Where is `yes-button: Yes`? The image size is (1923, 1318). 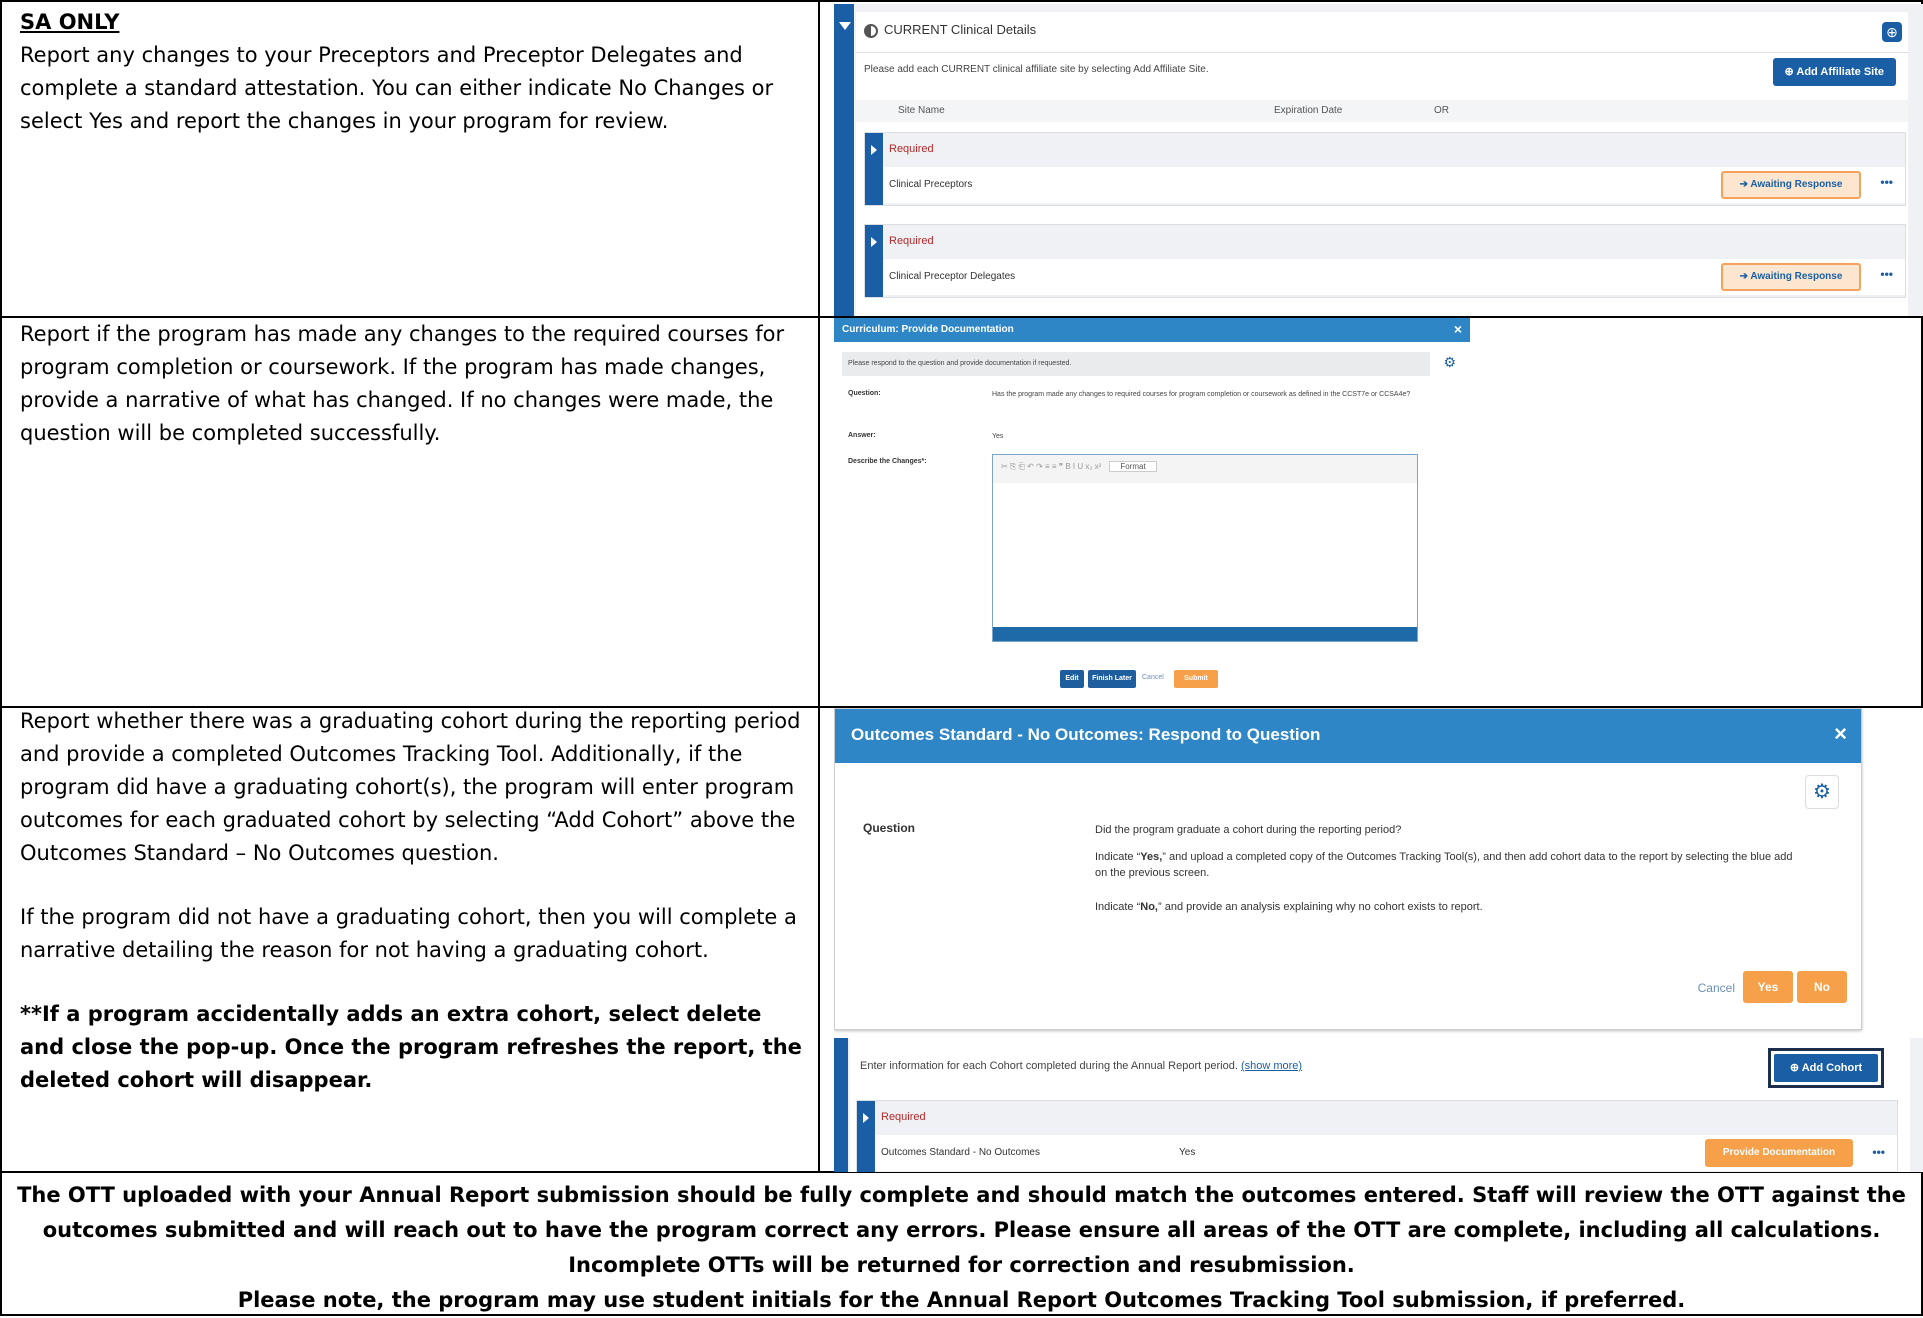 yes-button: Yes is located at coordinates (1768, 987).